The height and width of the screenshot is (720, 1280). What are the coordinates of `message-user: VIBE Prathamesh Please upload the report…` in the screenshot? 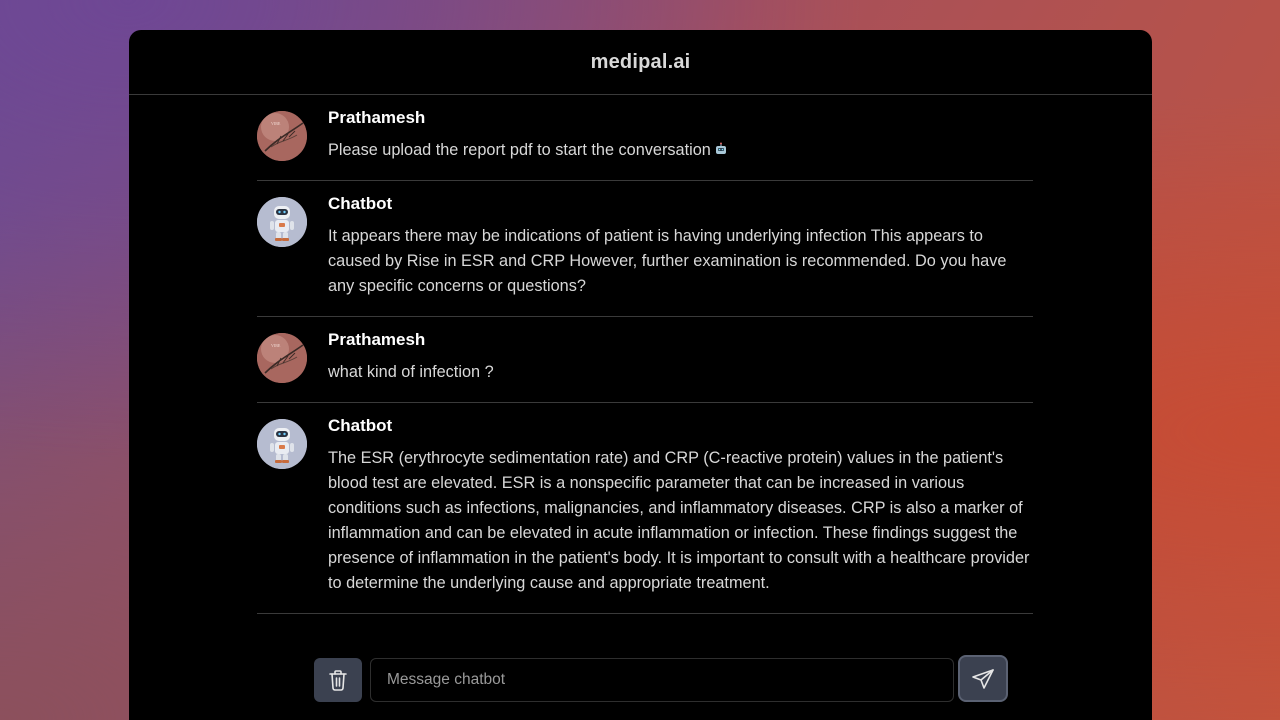 It's located at (645, 138).